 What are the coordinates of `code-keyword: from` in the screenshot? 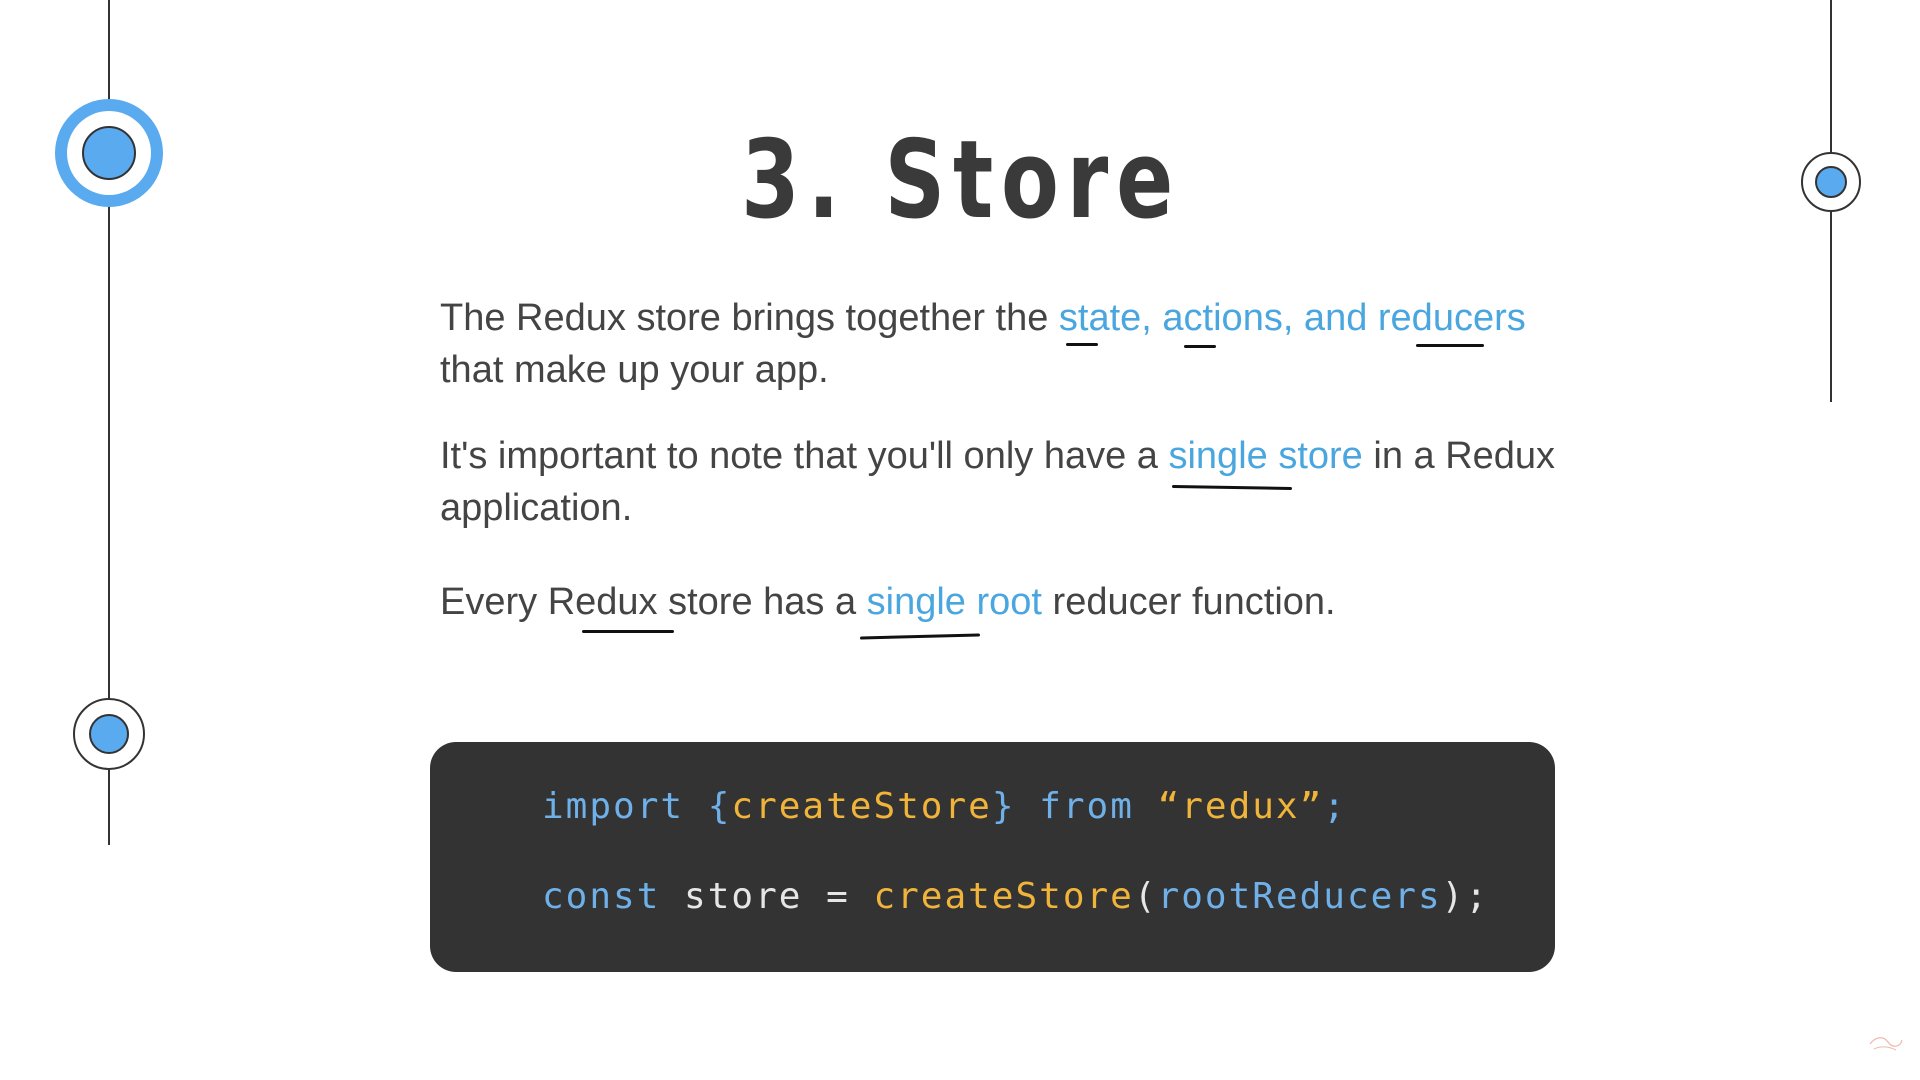 It's located at (1086, 806).